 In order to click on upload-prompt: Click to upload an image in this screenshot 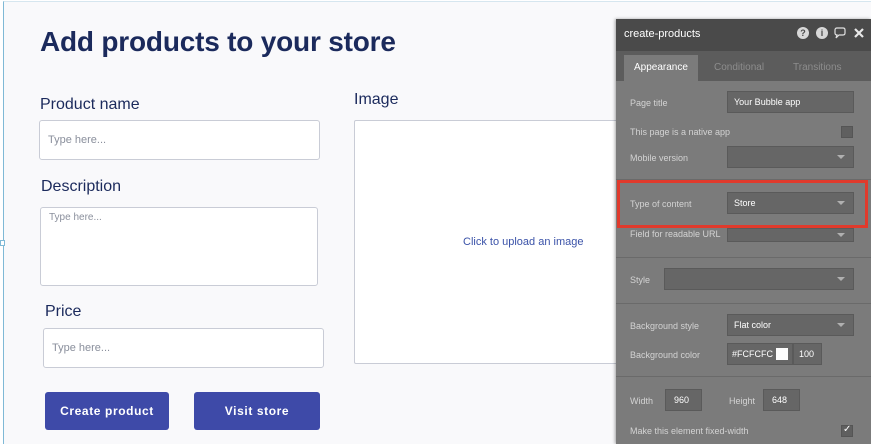, I will do `click(523, 242)`.